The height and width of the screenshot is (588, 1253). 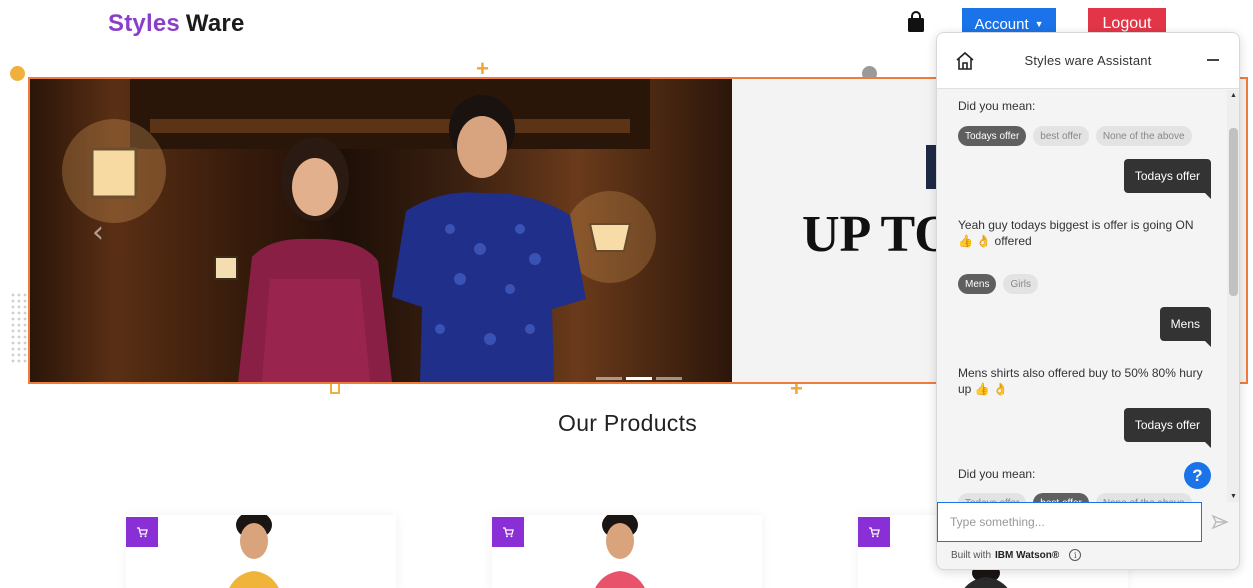 What do you see at coordinates (1233, 496) in the screenshot?
I see `scroll-down-icon: ▼` at bounding box center [1233, 496].